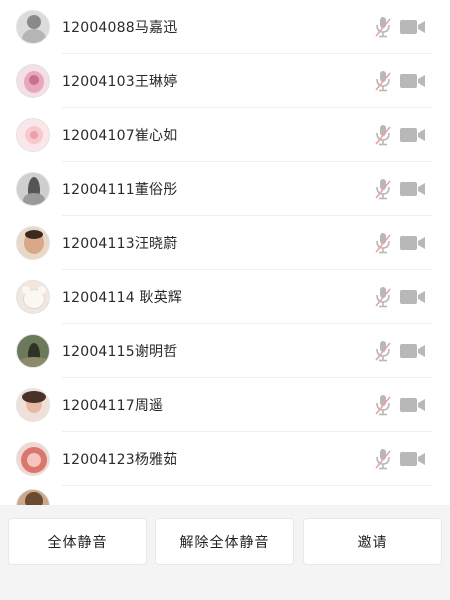  I want to click on participant-row: 12004115谢明哲, so click(225, 351).